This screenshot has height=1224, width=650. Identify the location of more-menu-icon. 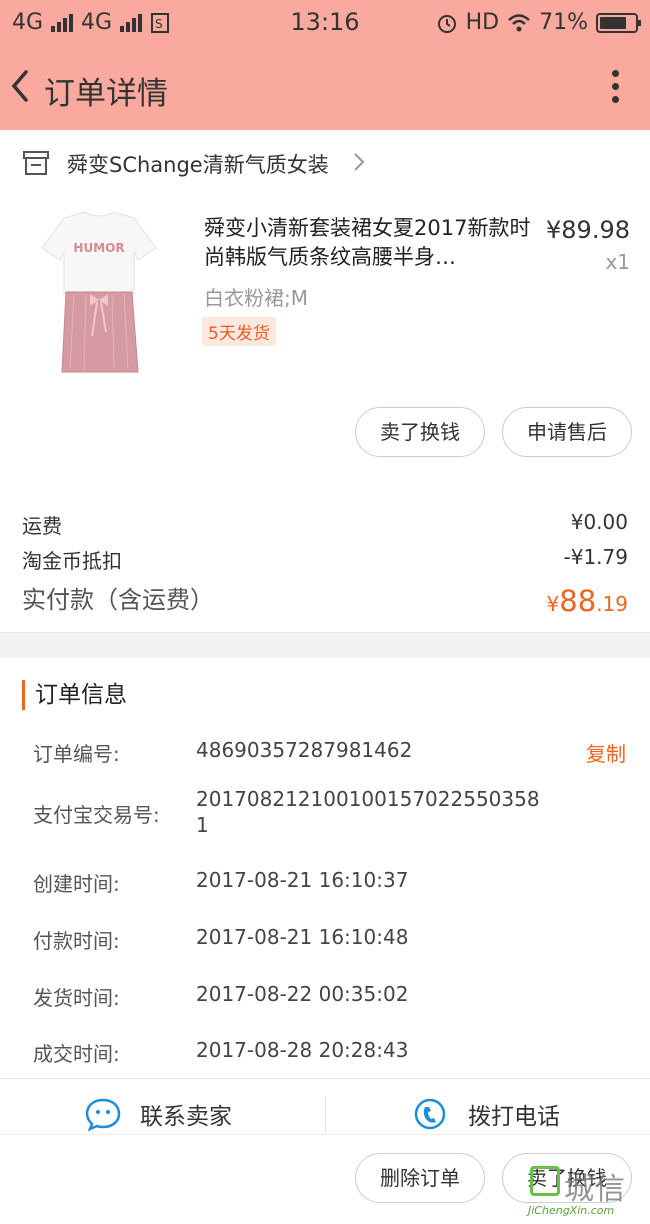
(615, 88).